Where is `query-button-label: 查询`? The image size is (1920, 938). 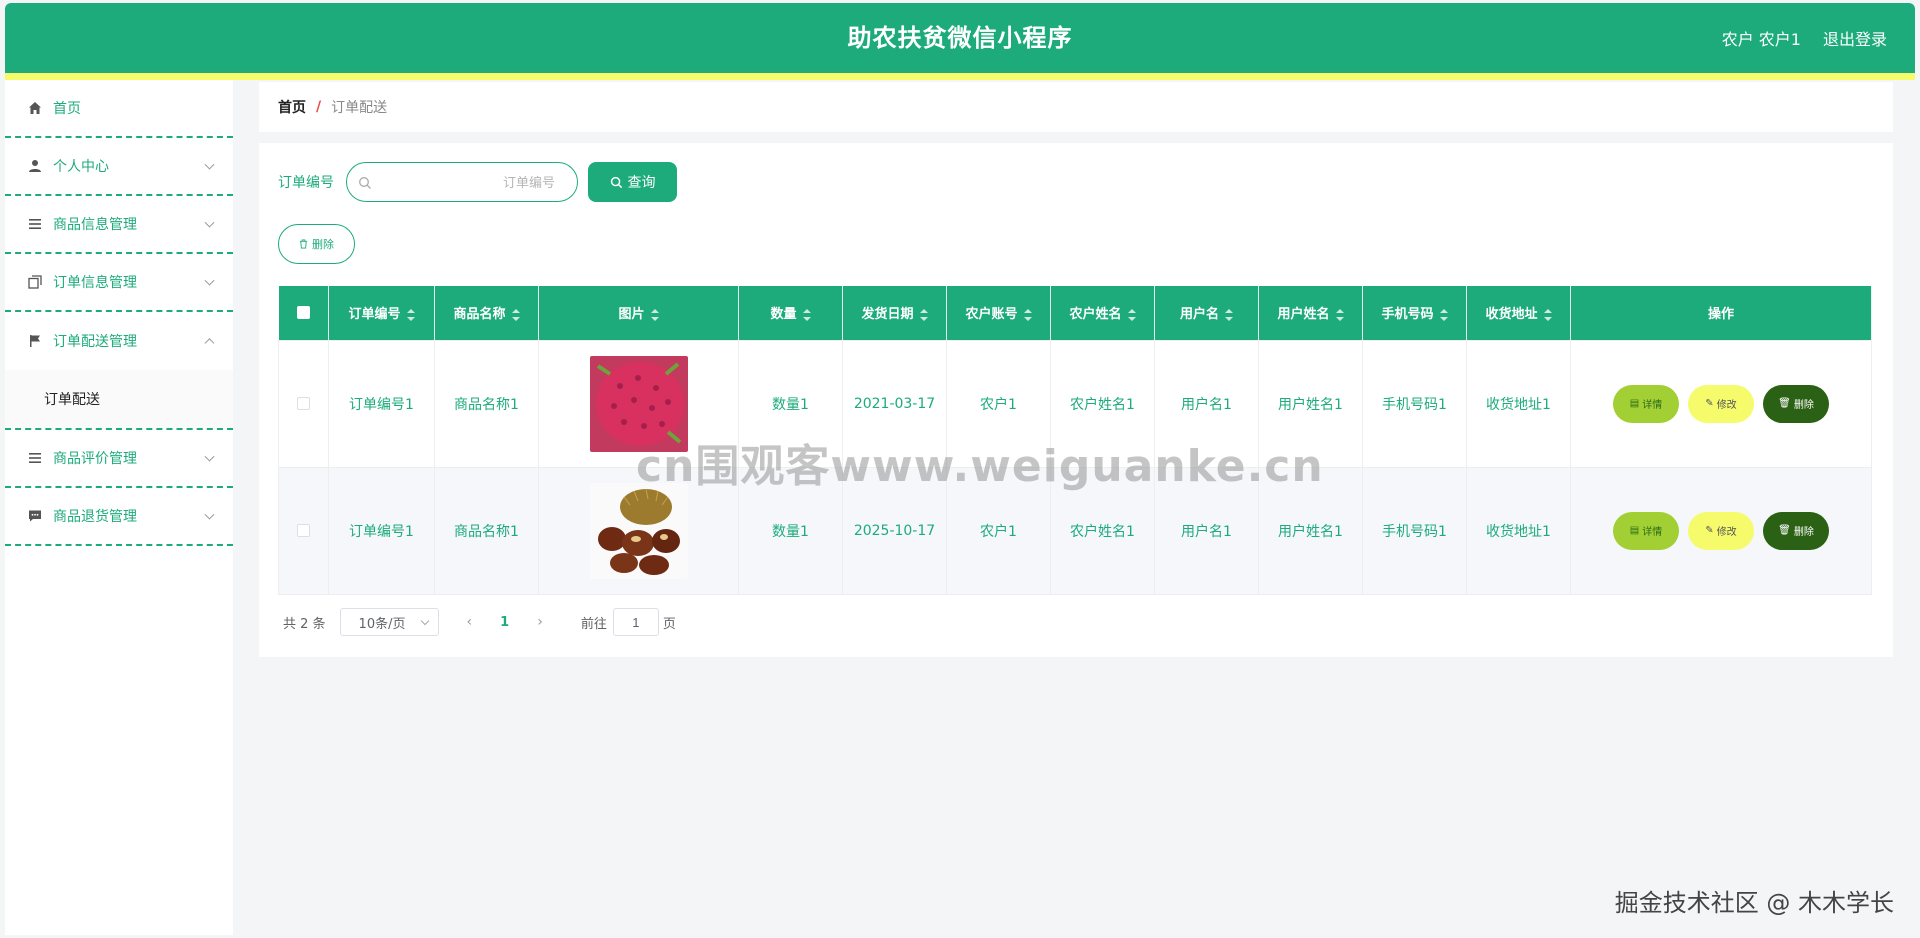 query-button-label: 查询 is located at coordinates (641, 182).